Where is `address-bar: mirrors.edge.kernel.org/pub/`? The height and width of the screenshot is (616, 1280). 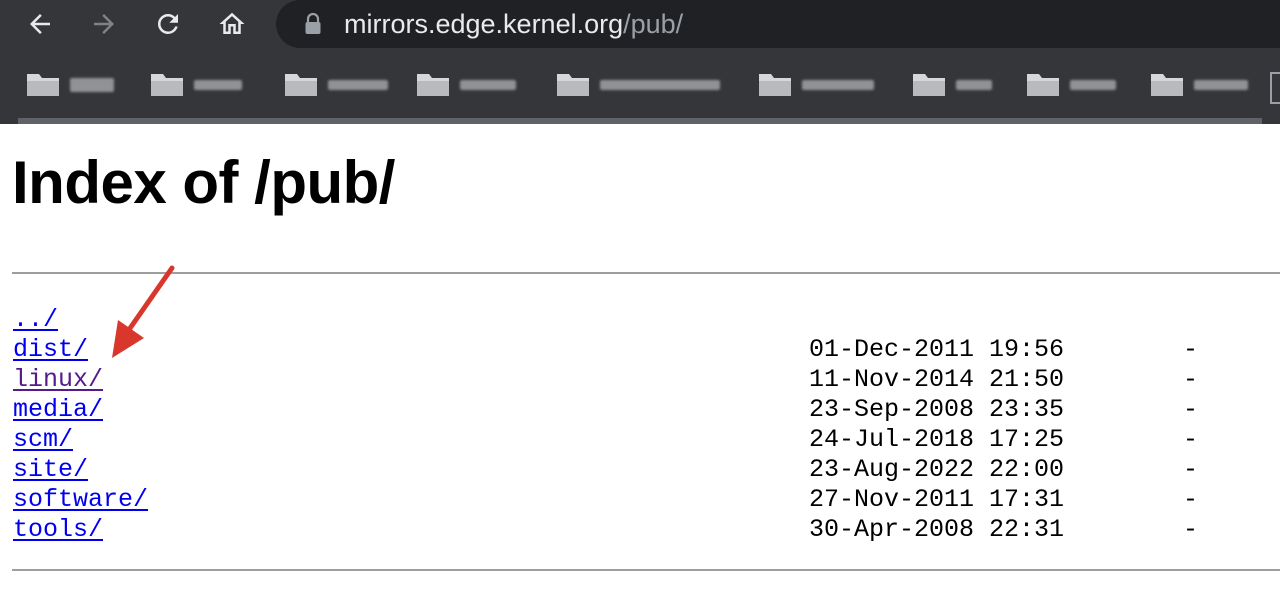 address-bar: mirrors.edge.kernel.org/pub/ is located at coordinates (778, 24).